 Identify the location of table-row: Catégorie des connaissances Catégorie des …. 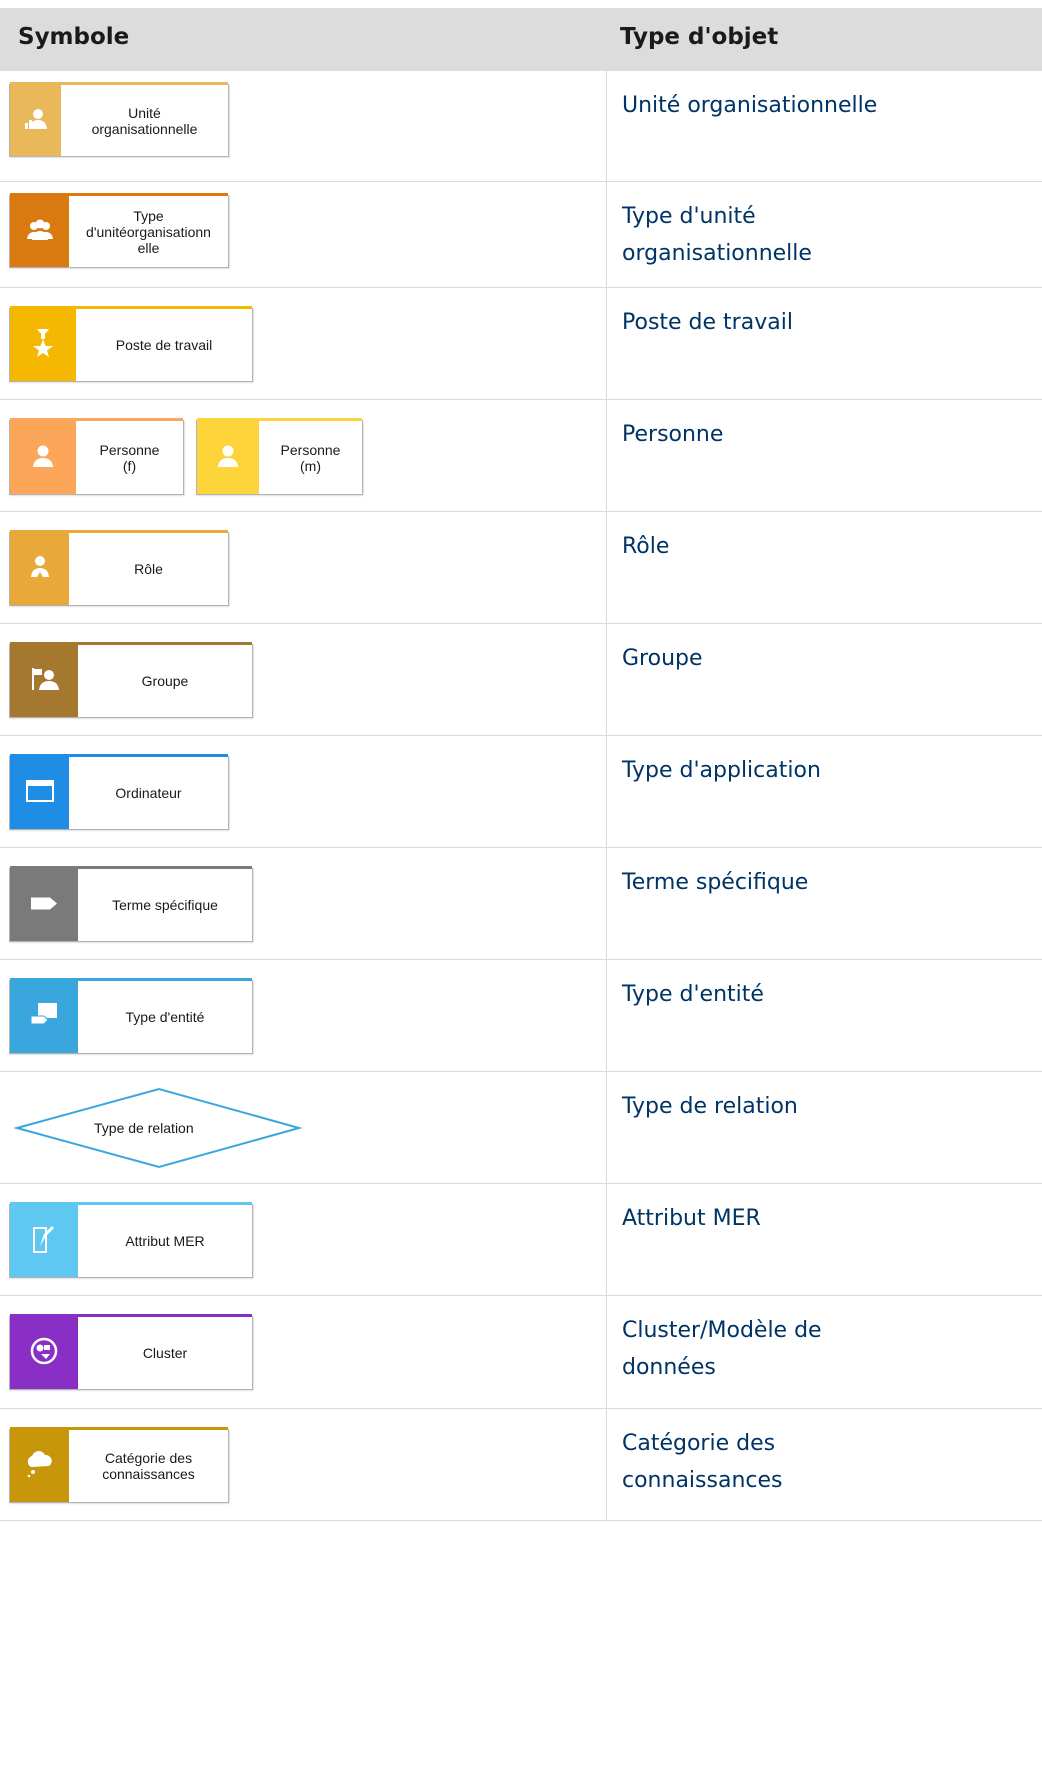
(521, 1465).